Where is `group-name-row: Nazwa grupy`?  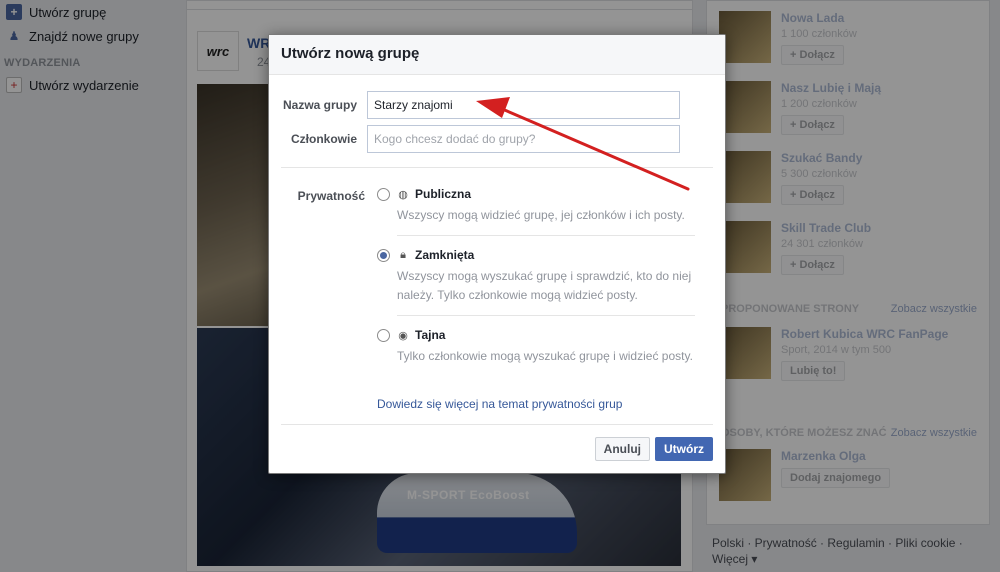
group-name-row: Nazwa grupy is located at coordinates (474, 105).